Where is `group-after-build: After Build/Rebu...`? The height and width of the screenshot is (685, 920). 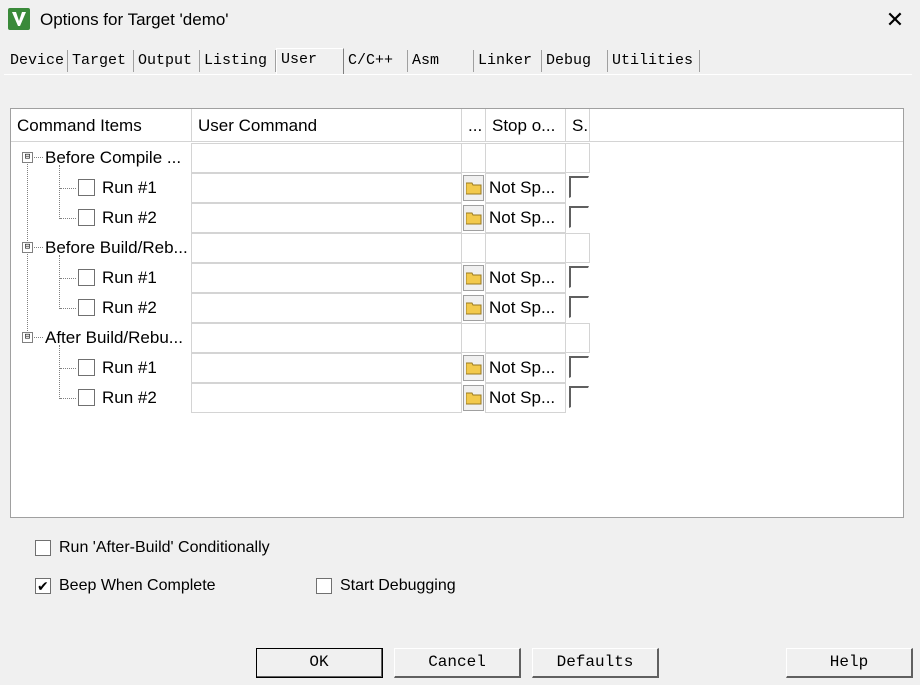 group-after-build: After Build/Rebu... is located at coordinates (114, 338).